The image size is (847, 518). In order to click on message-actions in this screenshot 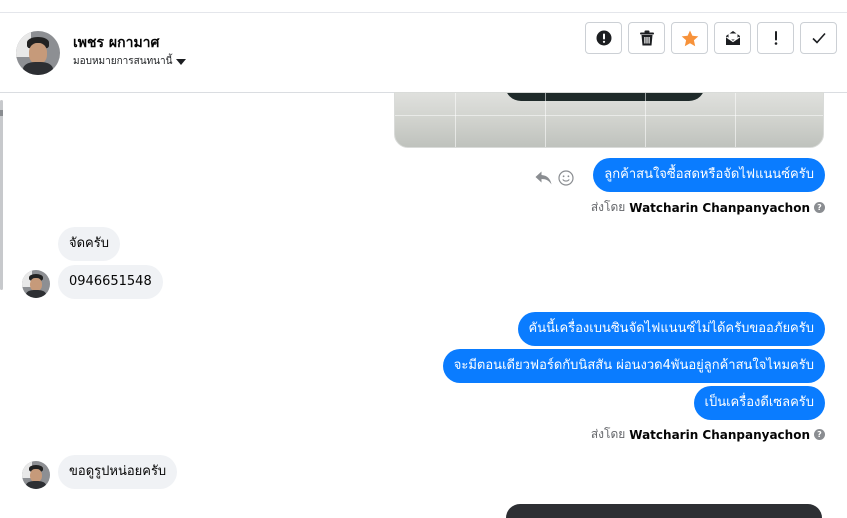, I will do `click(554, 178)`.